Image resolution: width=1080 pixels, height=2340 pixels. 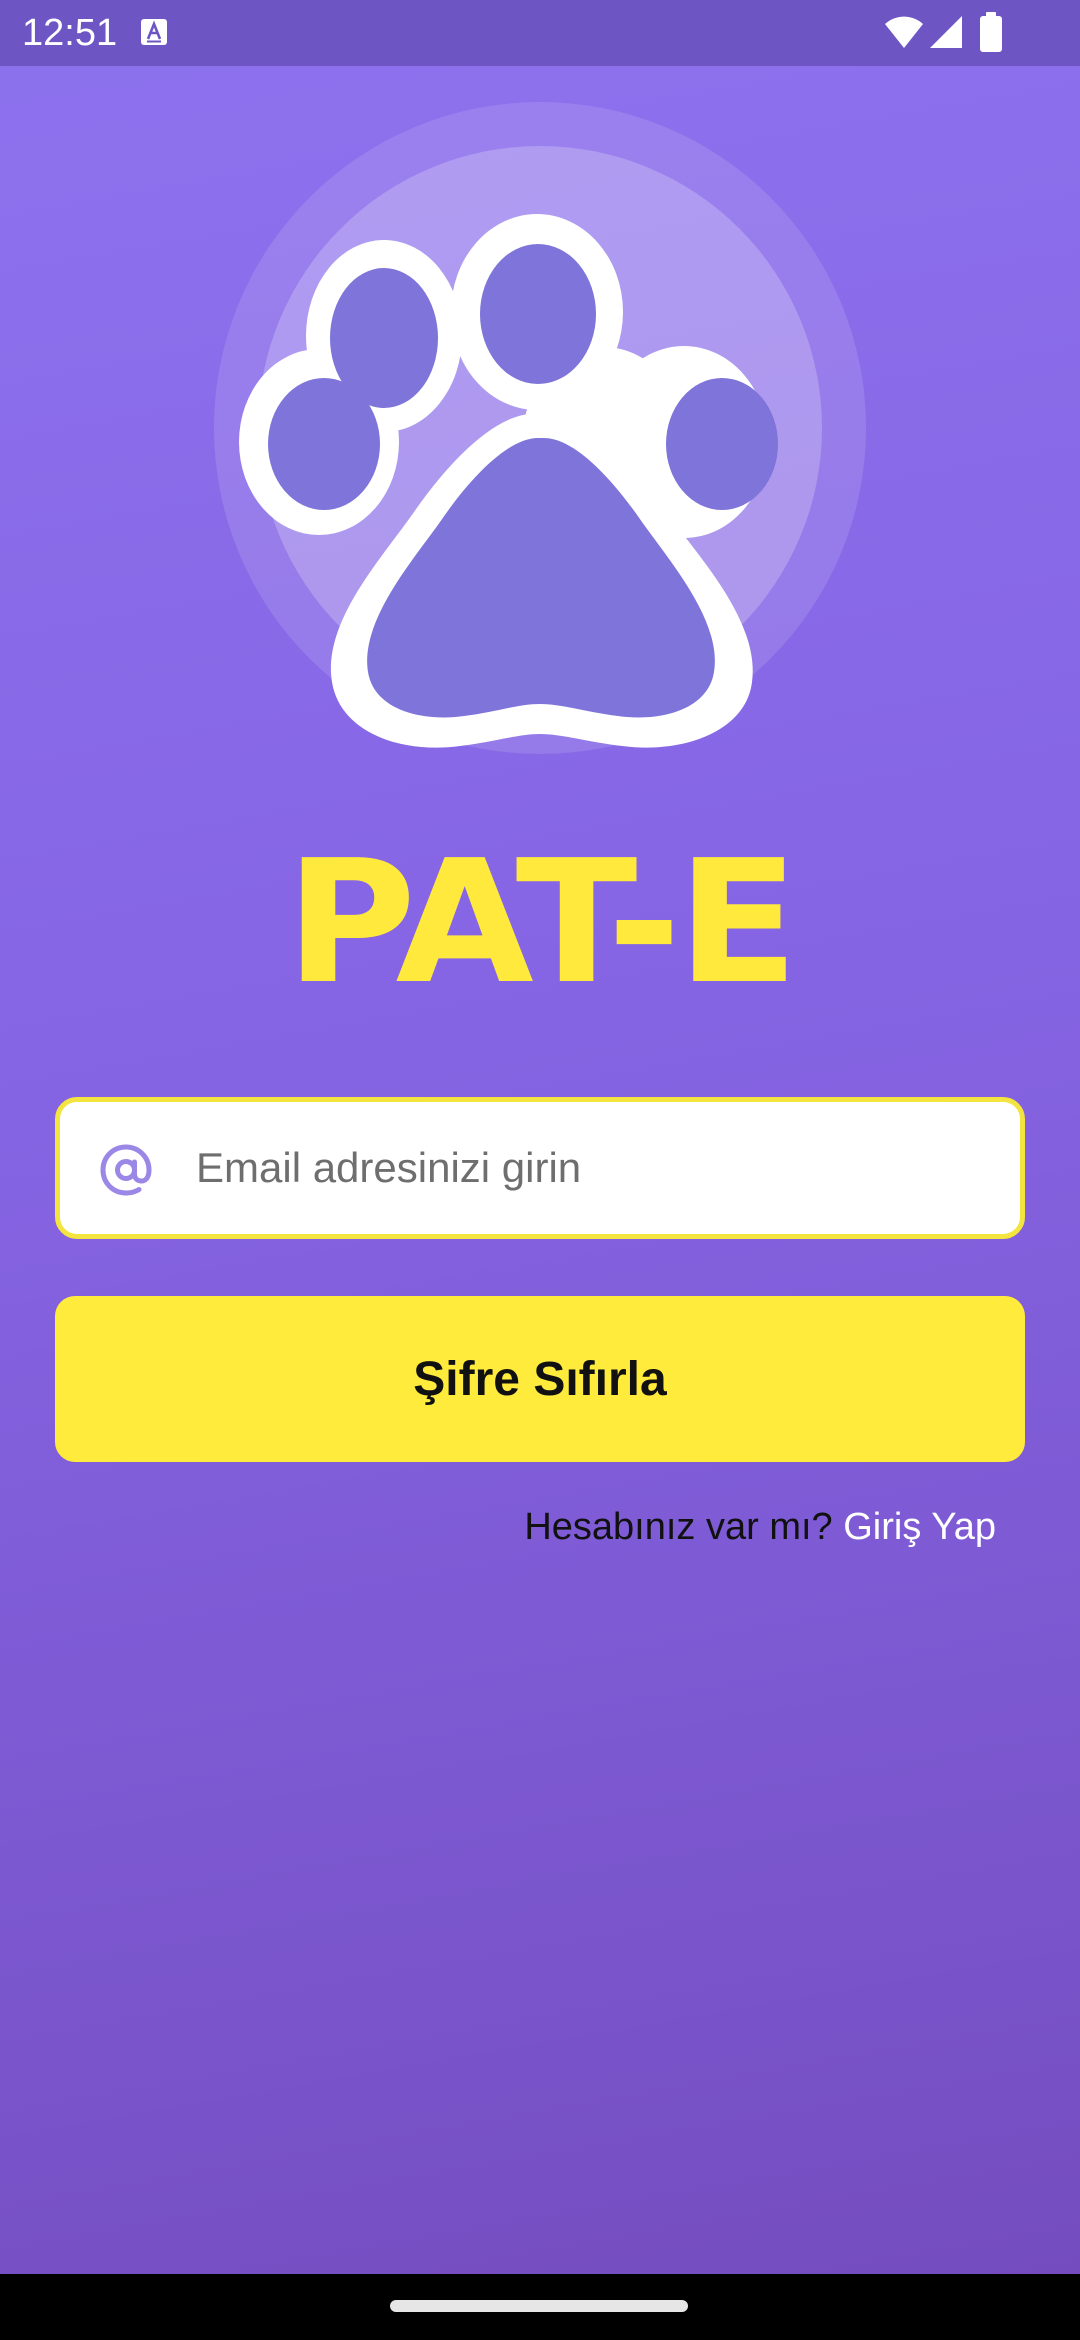 What do you see at coordinates (919, 1527) in the screenshot?
I see `login-link: Giriş Yap` at bounding box center [919, 1527].